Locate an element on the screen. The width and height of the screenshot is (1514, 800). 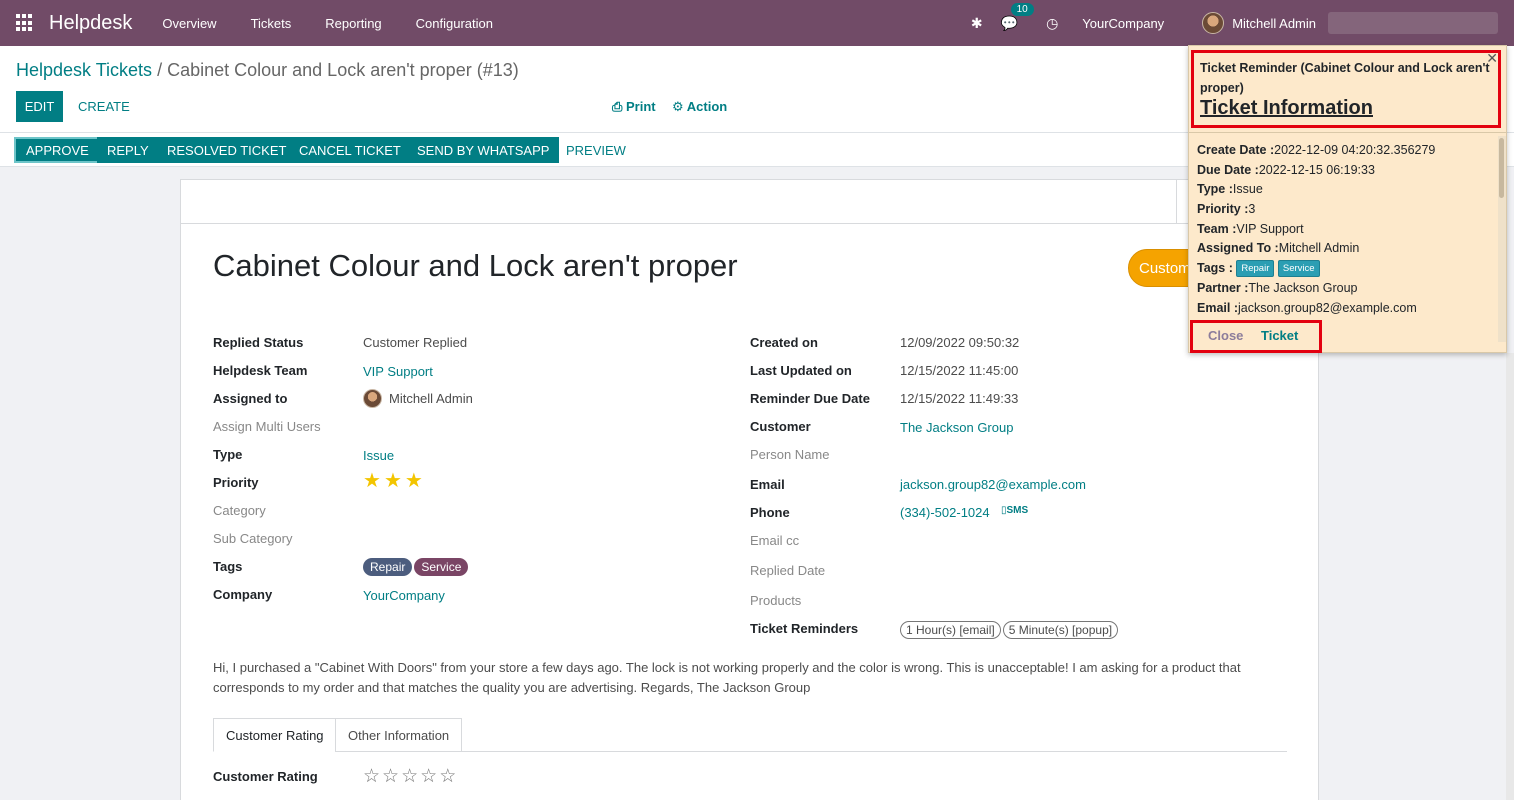
updated-value: 12/15/2022 11:45:00 is located at coordinates (959, 370).